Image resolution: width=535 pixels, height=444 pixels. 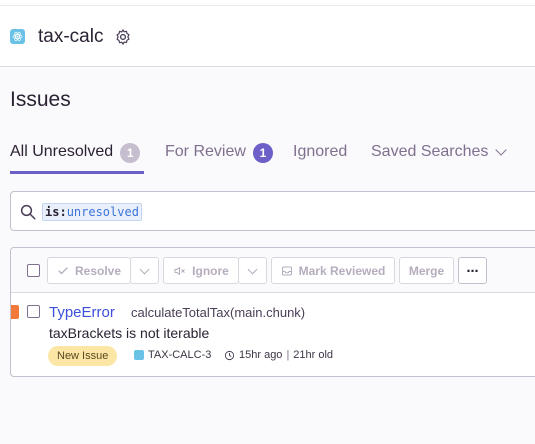 I want to click on issue-title-link: TypeError, so click(x=82, y=312).